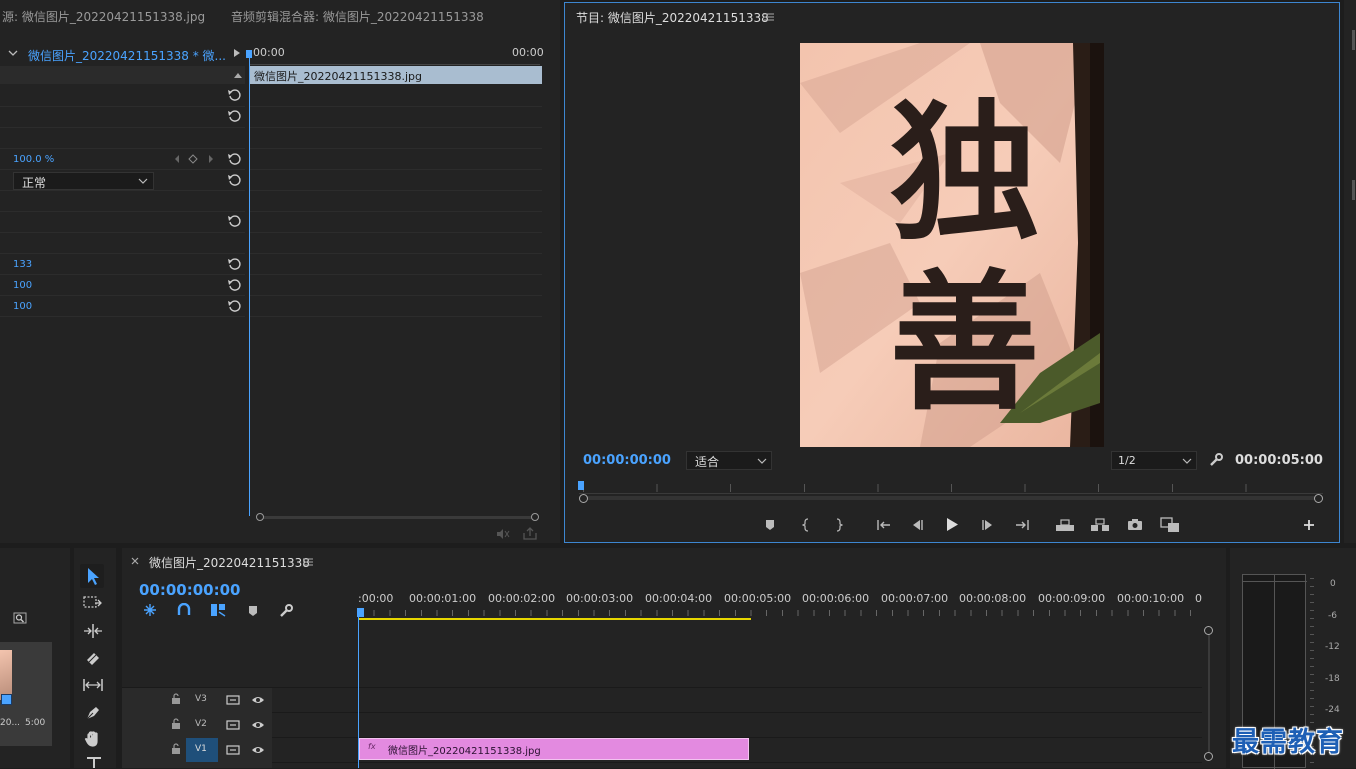  Describe the element at coordinates (1216, 460) in the screenshot. I see `wrench-icon` at that location.